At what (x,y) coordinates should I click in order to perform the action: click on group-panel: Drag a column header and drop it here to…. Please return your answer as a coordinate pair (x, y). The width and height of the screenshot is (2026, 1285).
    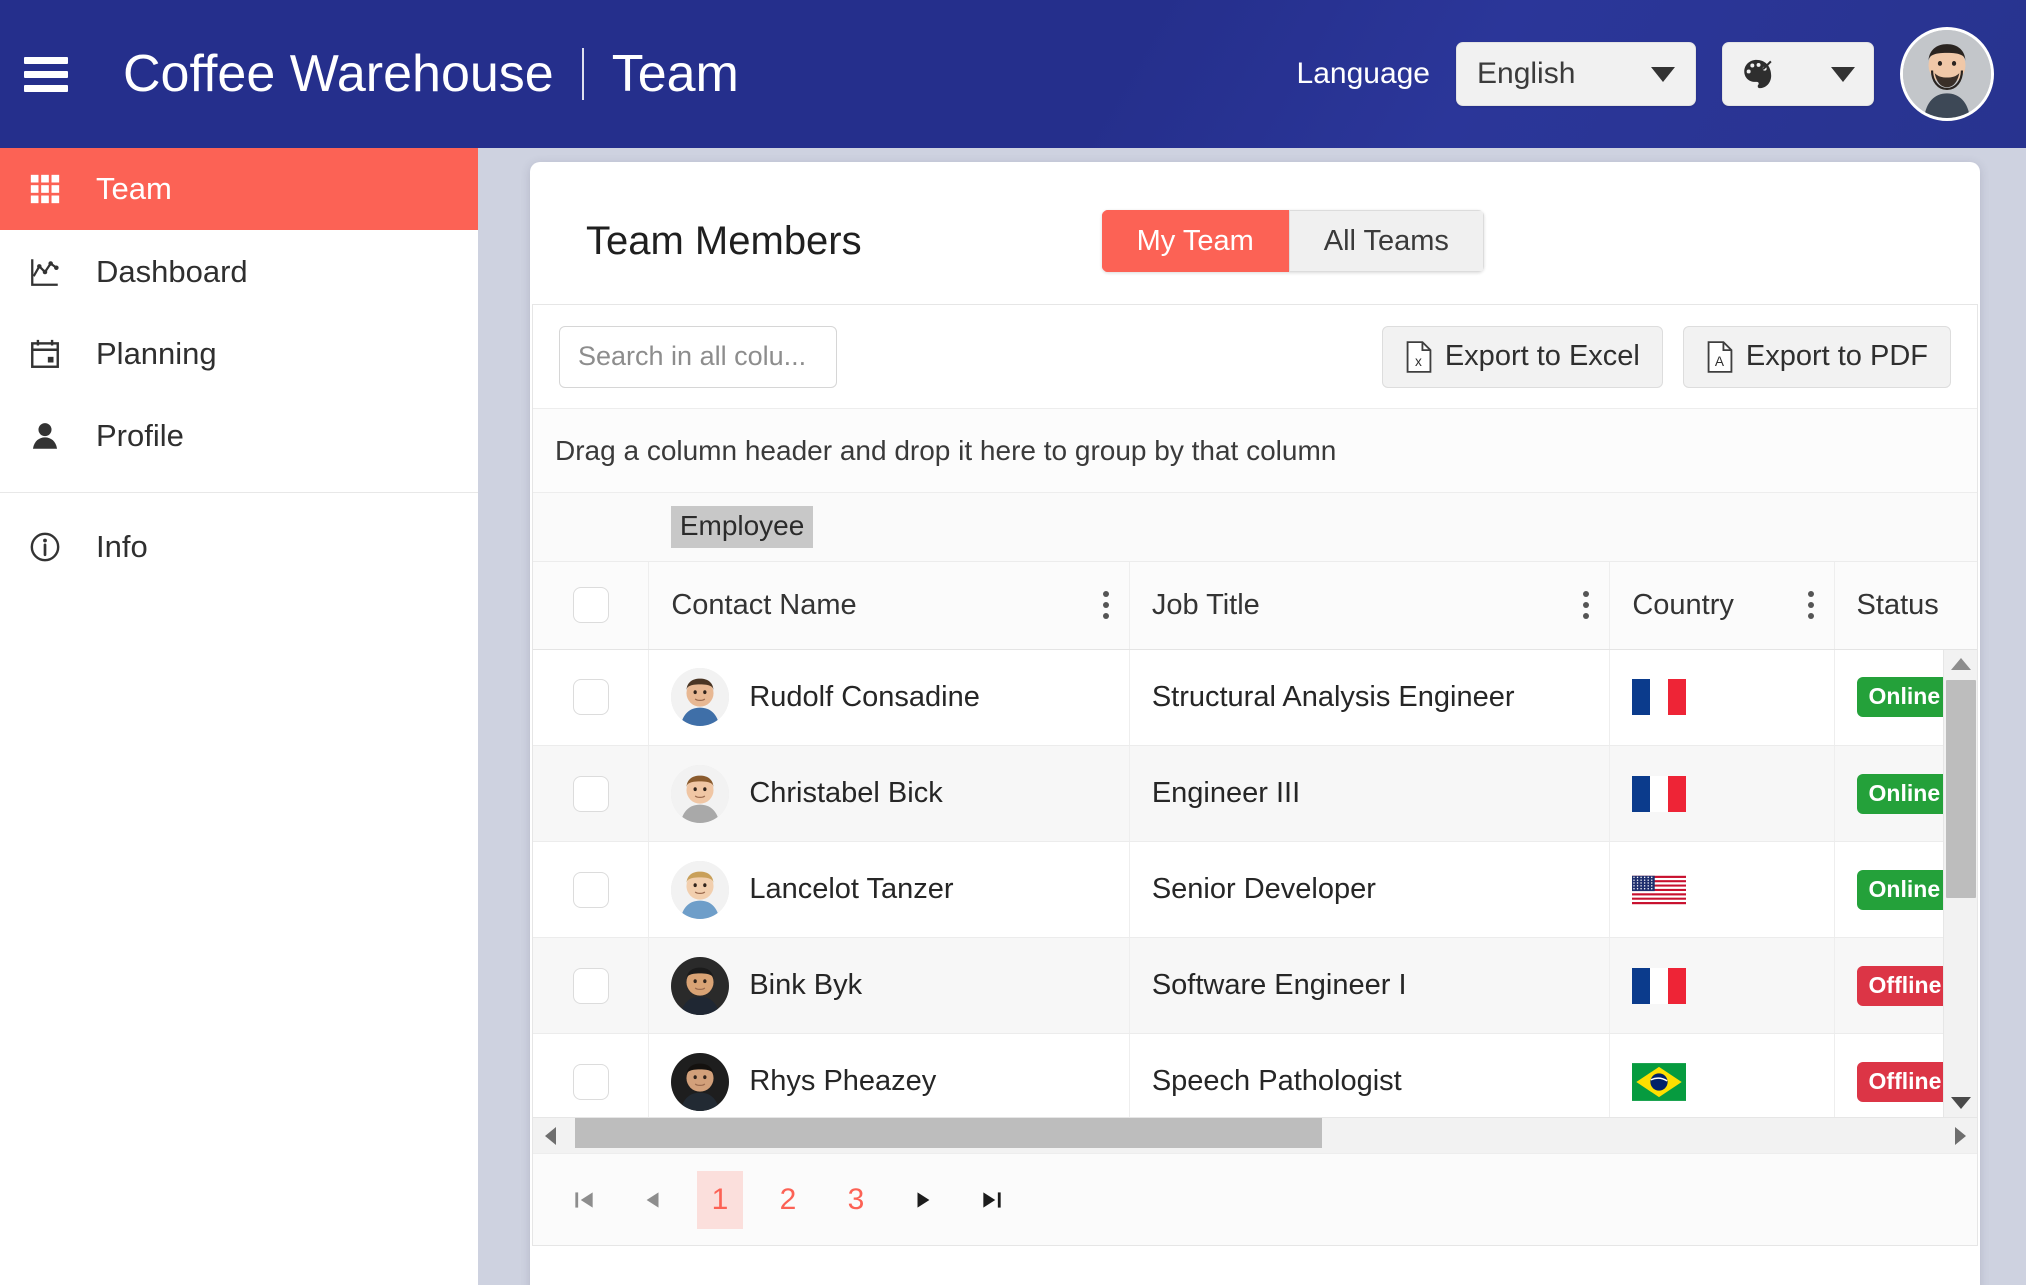
    Looking at the image, I should click on (1255, 451).